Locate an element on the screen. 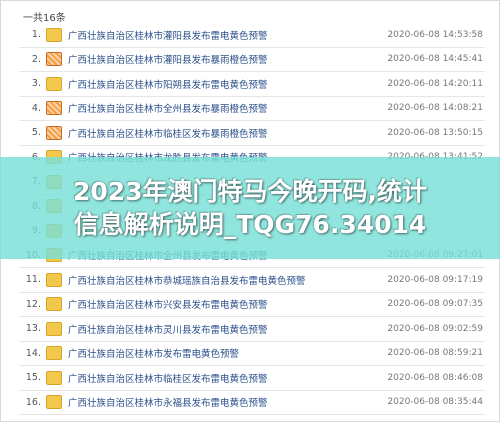  warning-title-link: 广西壮族自治区桂林市阳朔县发布雷电黄色预警 is located at coordinates (215, 84).